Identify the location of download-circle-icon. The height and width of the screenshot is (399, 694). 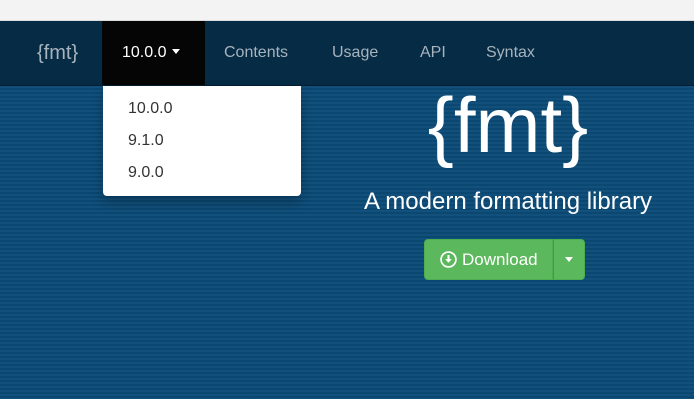
(448, 259).